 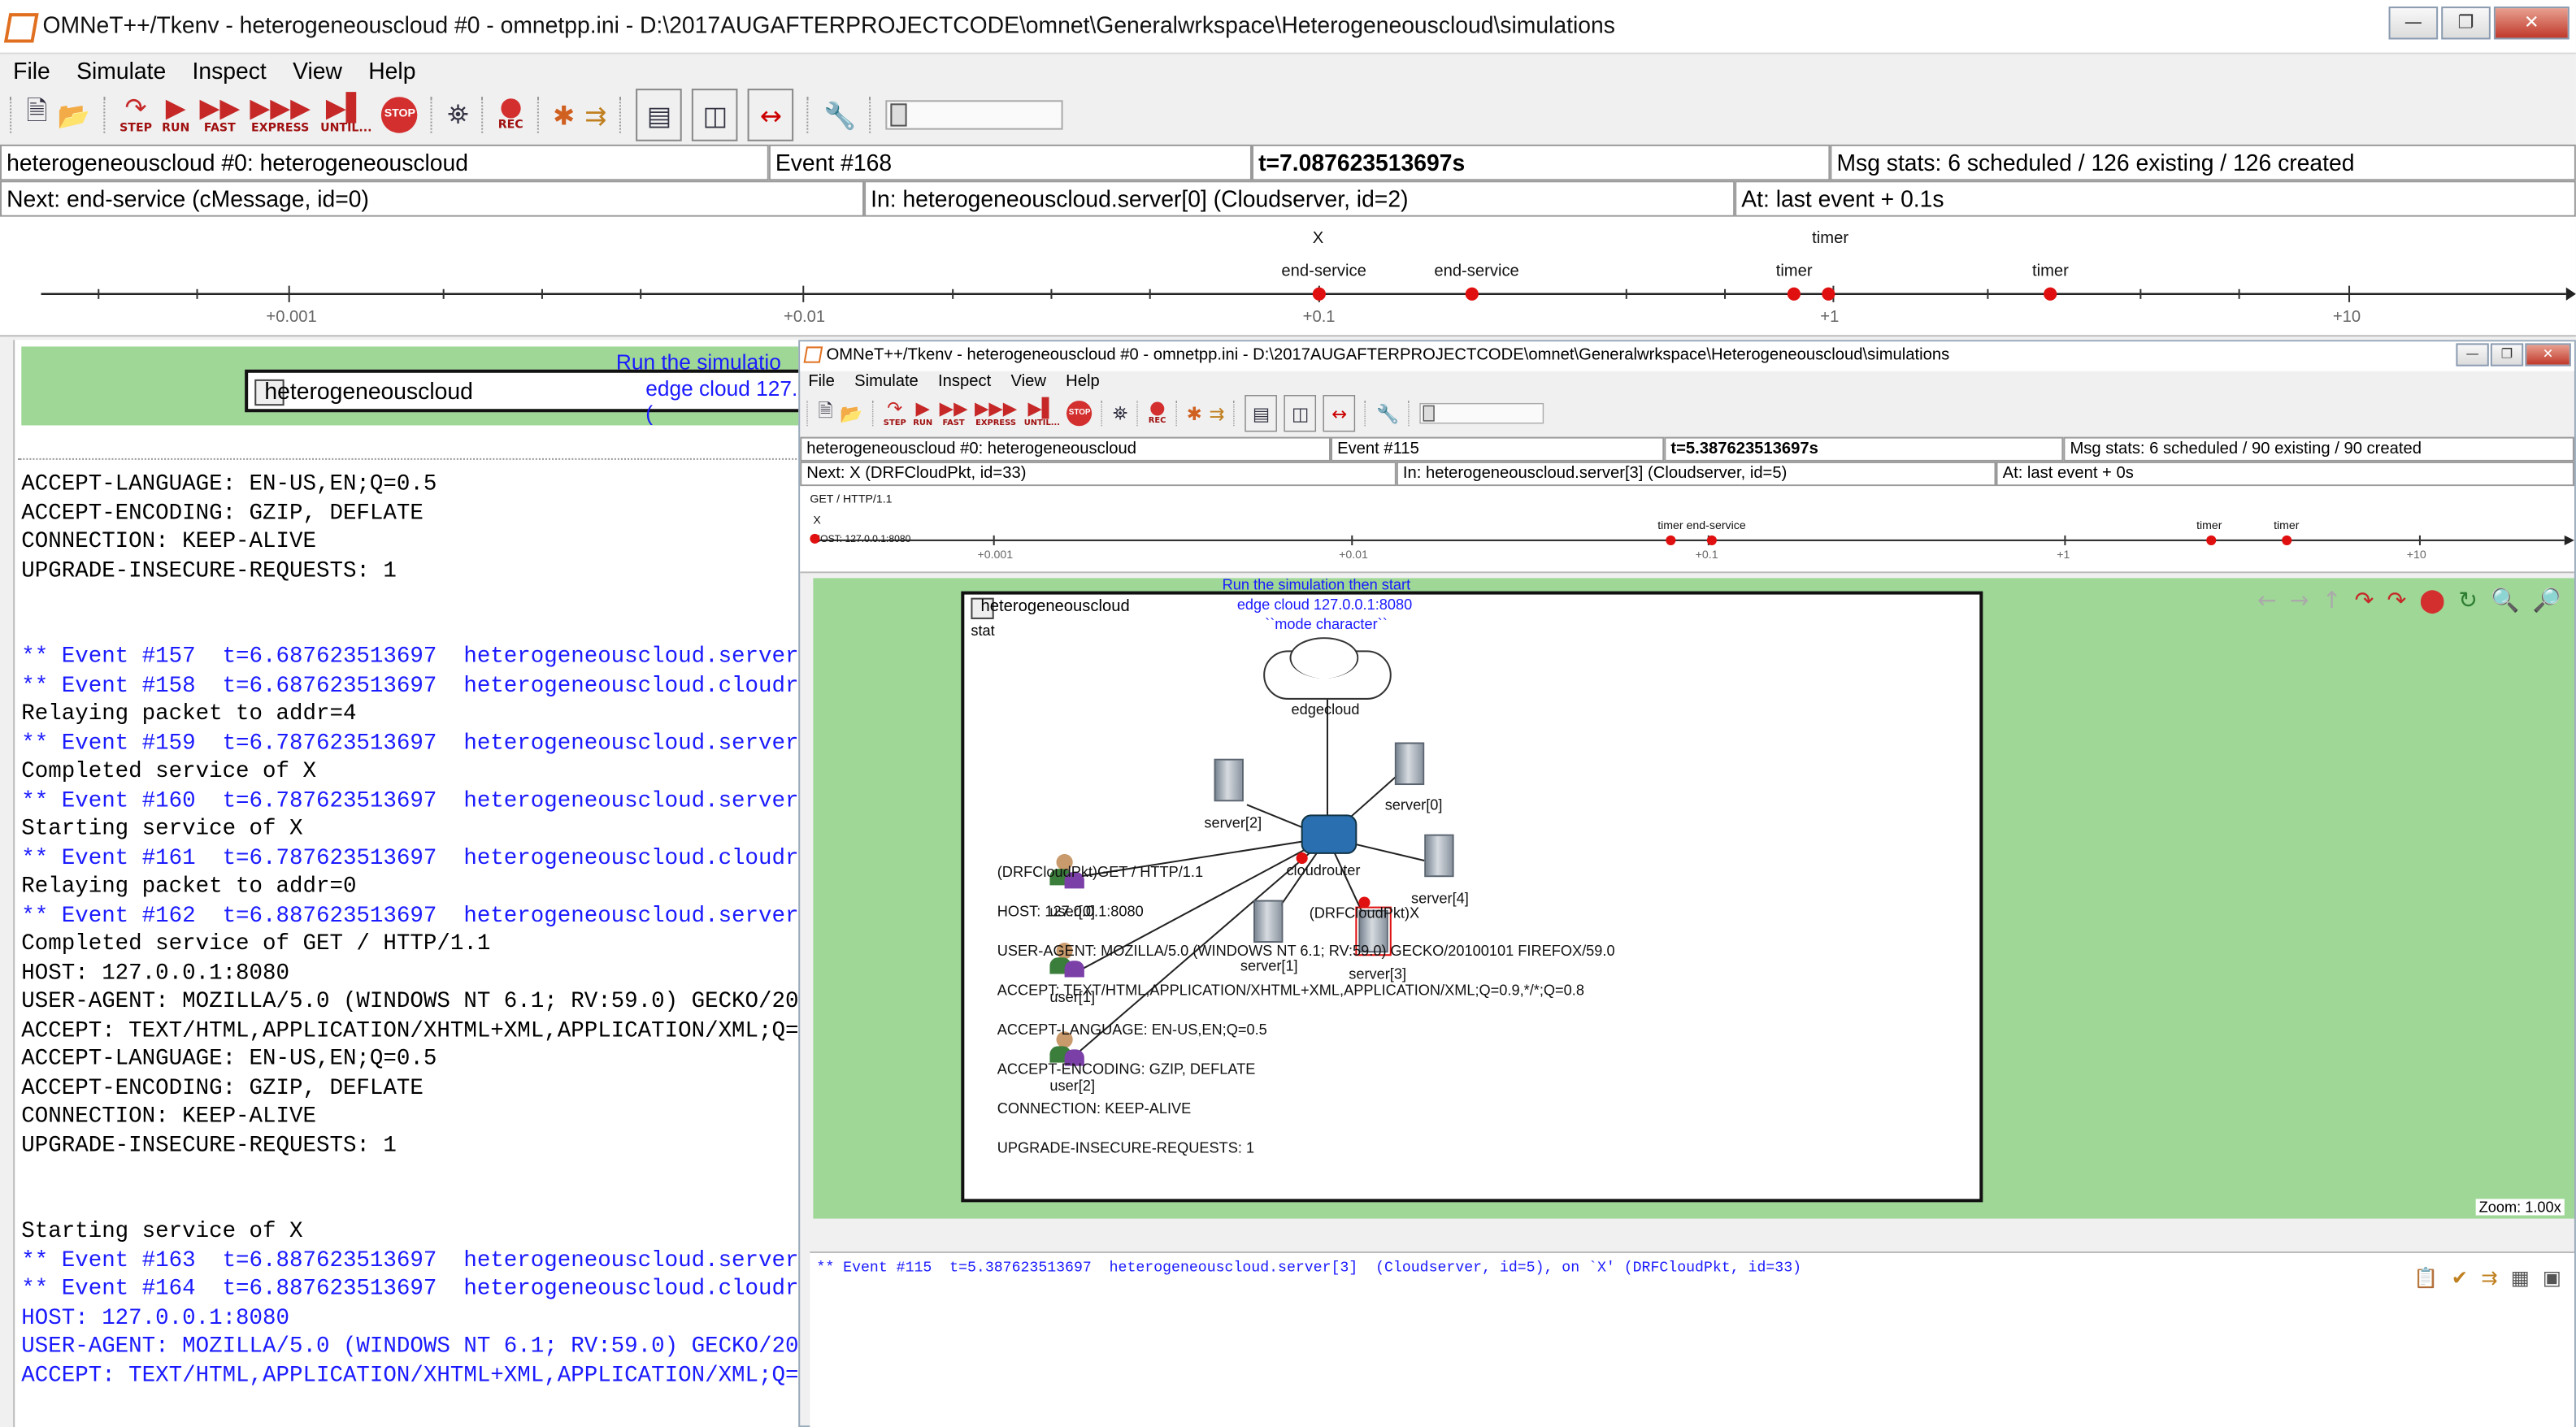 I want to click on layout-horizontal-button: ▤, so click(x=659, y=115).